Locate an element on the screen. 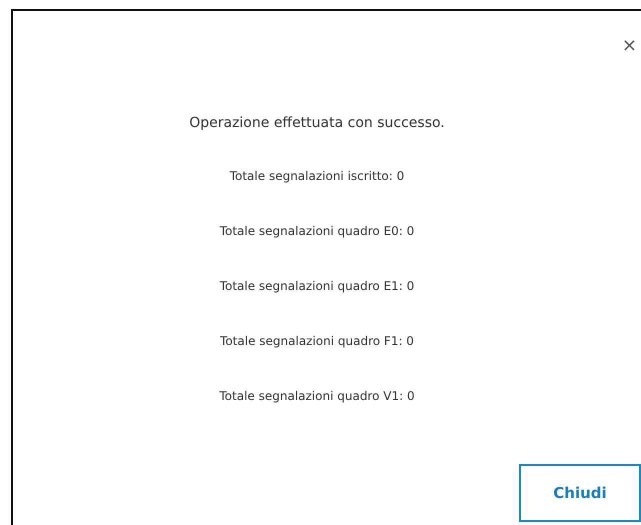 The width and height of the screenshot is (641, 525). total-line: Totale segnalazioni quadro E0: 0 is located at coordinates (317, 231).